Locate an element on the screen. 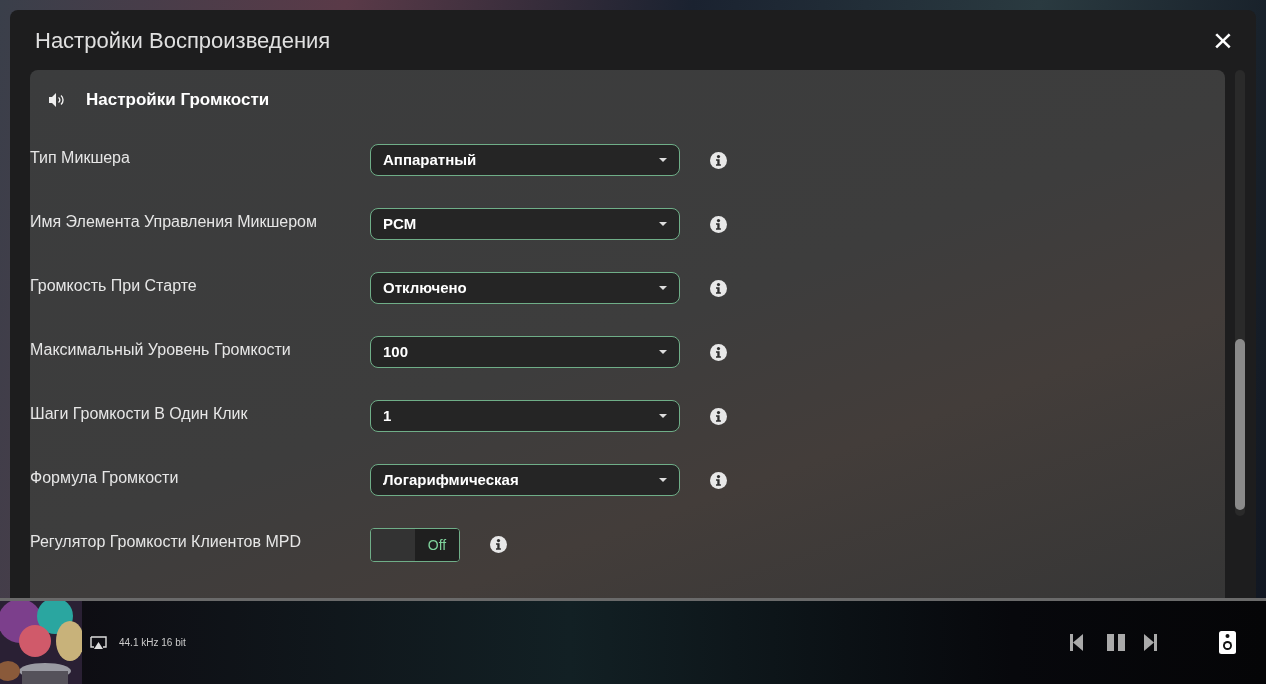 This screenshot has height=684, width=1266. cast-icon is located at coordinates (98, 642).